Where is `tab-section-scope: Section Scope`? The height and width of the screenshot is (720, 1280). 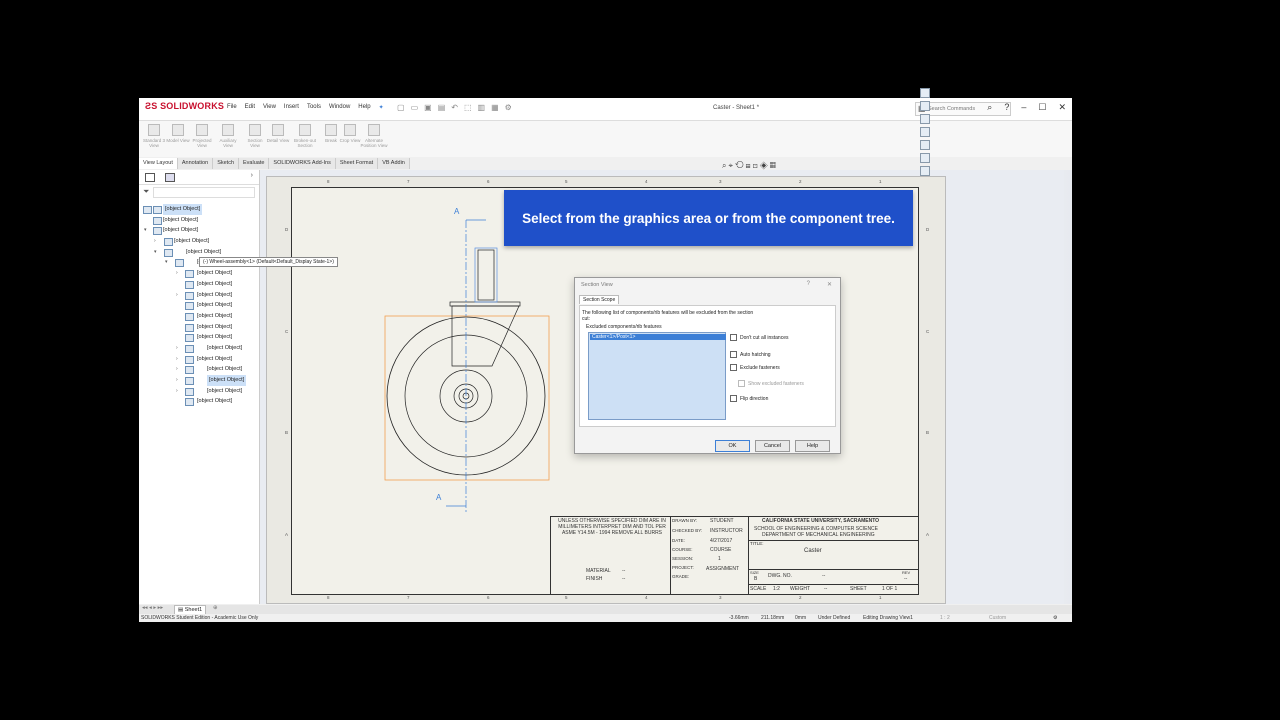 tab-section-scope: Section Scope is located at coordinates (599, 299).